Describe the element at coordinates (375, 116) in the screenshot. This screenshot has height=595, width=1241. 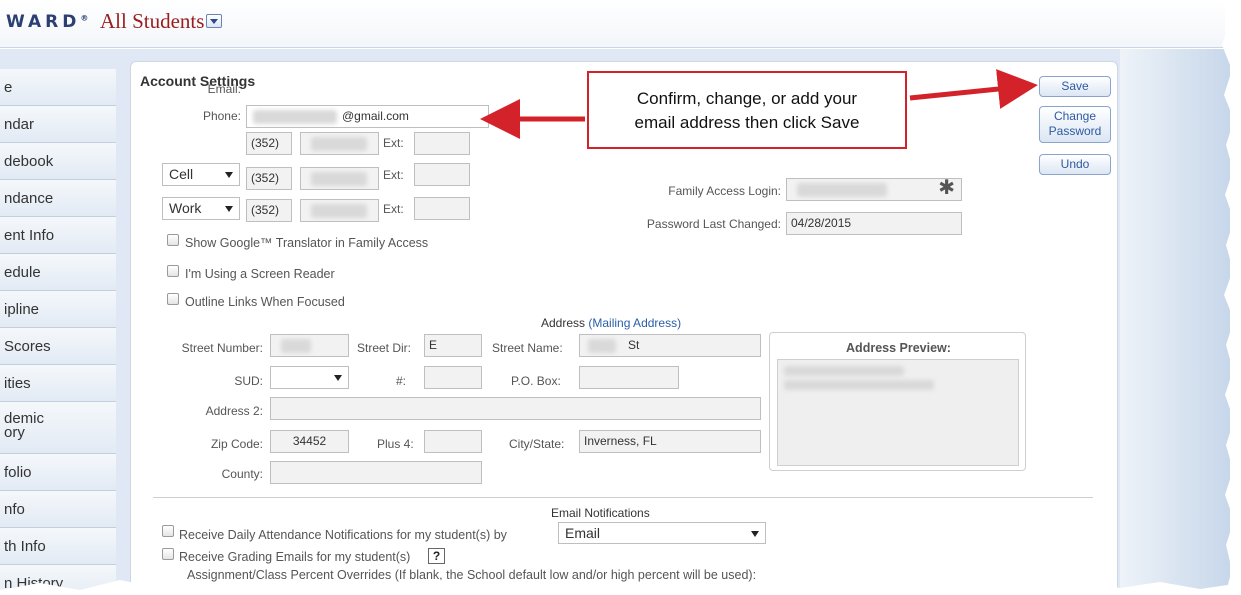
I see `email-domain-text: @gmail.com` at that location.